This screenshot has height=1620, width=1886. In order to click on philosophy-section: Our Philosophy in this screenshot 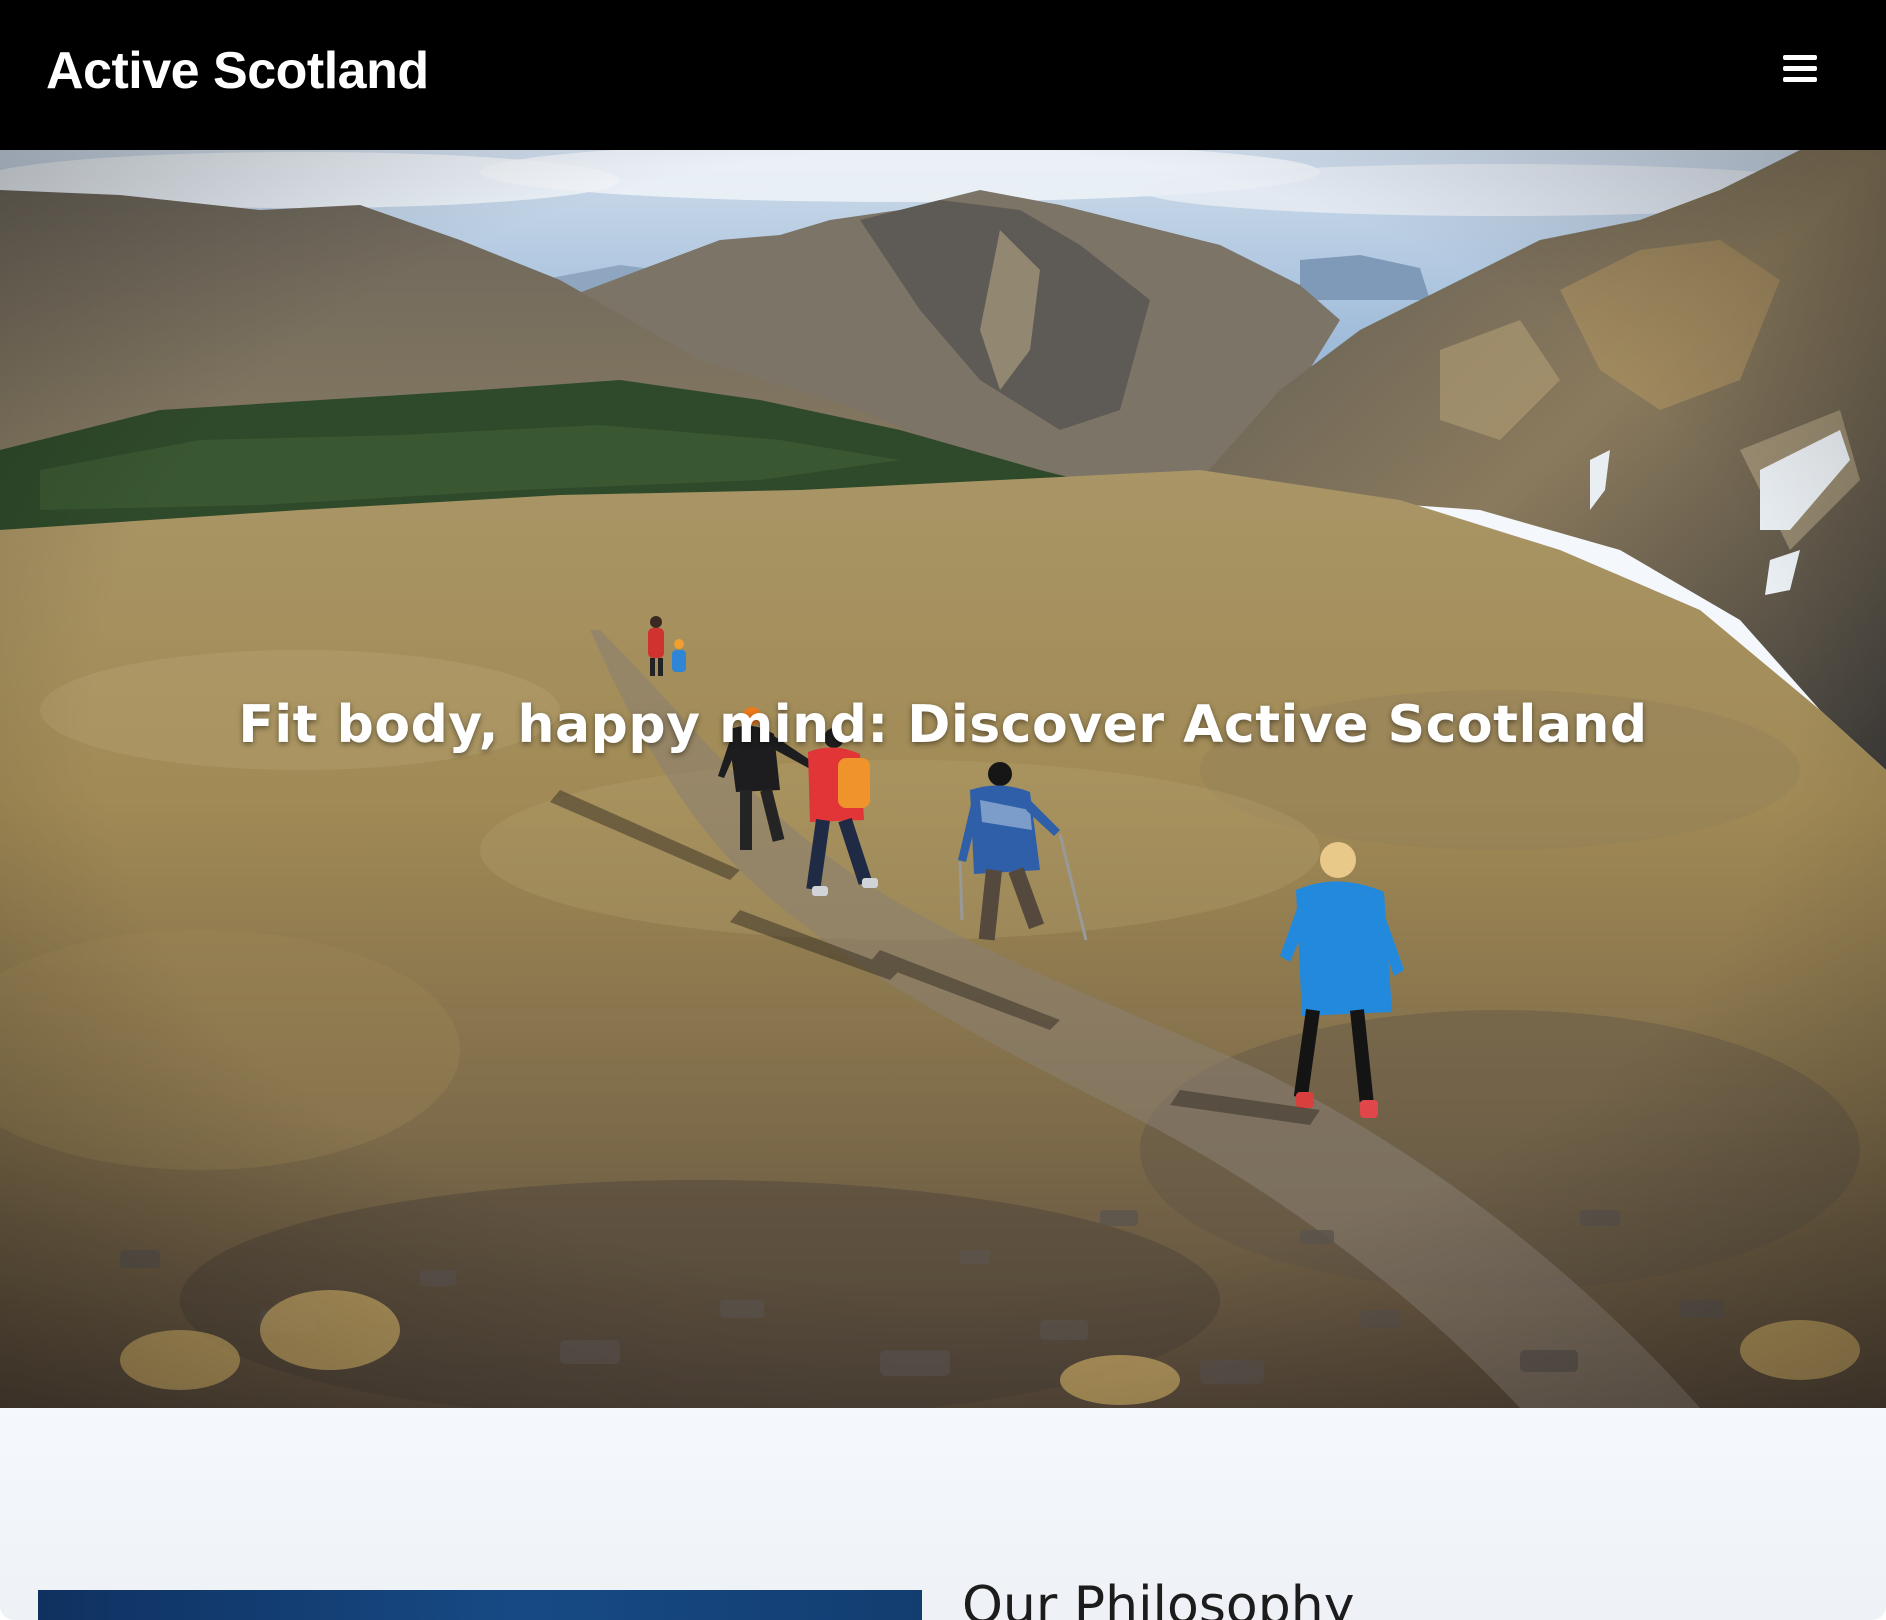, I will do `click(943, 1514)`.